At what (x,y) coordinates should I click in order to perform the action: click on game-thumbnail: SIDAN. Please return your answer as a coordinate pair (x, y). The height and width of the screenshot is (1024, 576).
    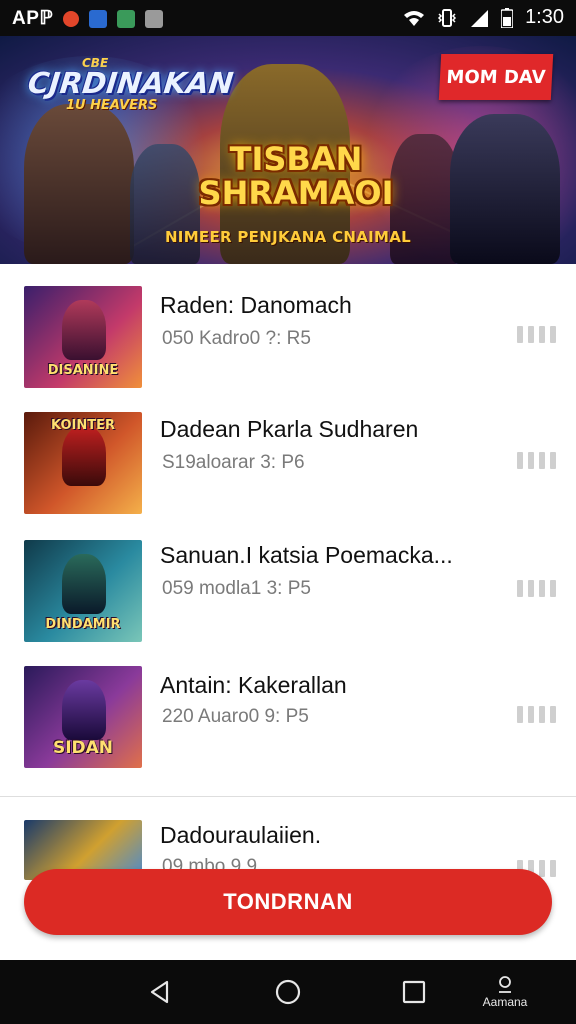
    Looking at the image, I should click on (83, 717).